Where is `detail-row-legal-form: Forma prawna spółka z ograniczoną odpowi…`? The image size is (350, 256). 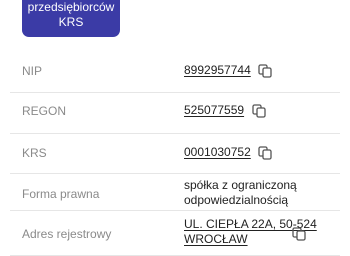
detail-row-legal-form: Forma prawna spółka z ograniczoną odpowi… is located at coordinates (175, 192).